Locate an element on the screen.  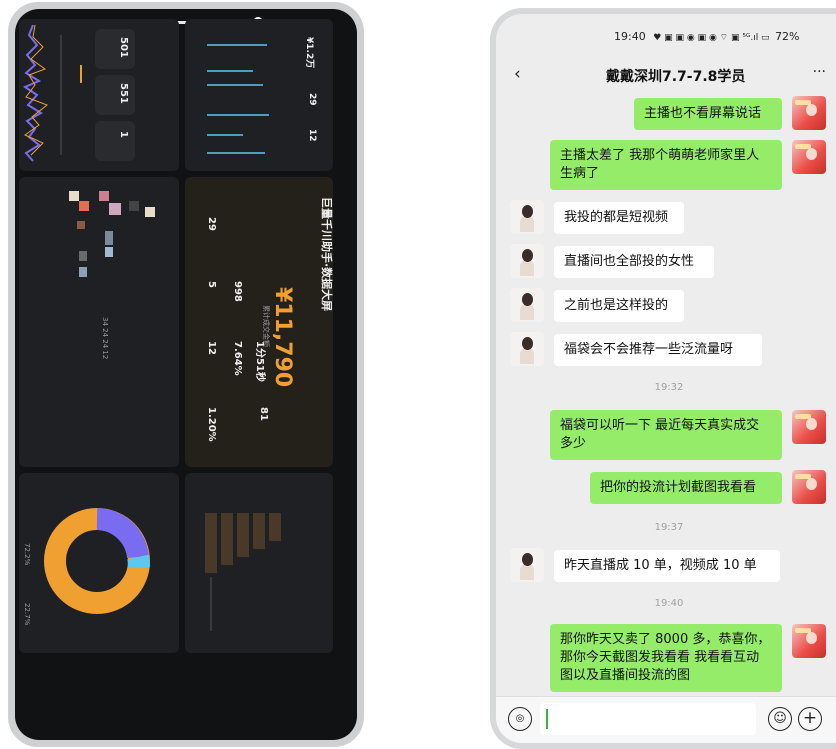
donut-segment-paid is located at coordinates (122, 533).